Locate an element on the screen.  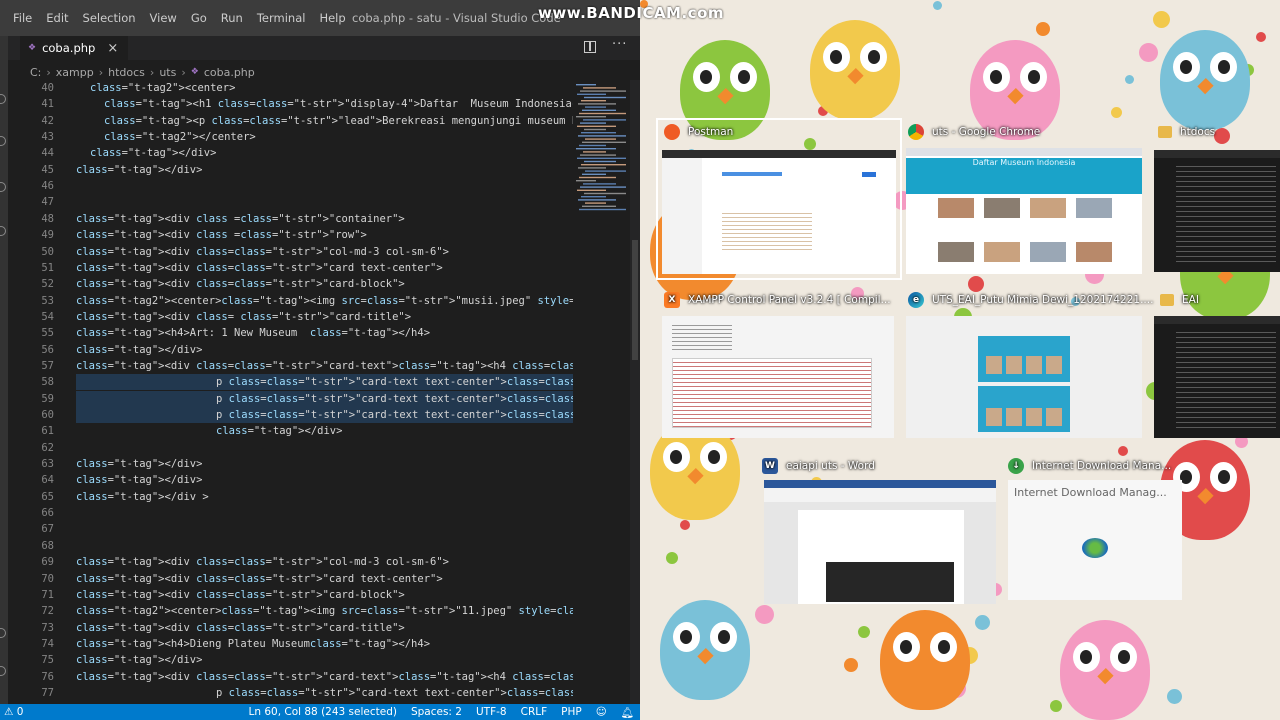
encoding-indicator: UTF-8 is located at coordinates (491, 712).